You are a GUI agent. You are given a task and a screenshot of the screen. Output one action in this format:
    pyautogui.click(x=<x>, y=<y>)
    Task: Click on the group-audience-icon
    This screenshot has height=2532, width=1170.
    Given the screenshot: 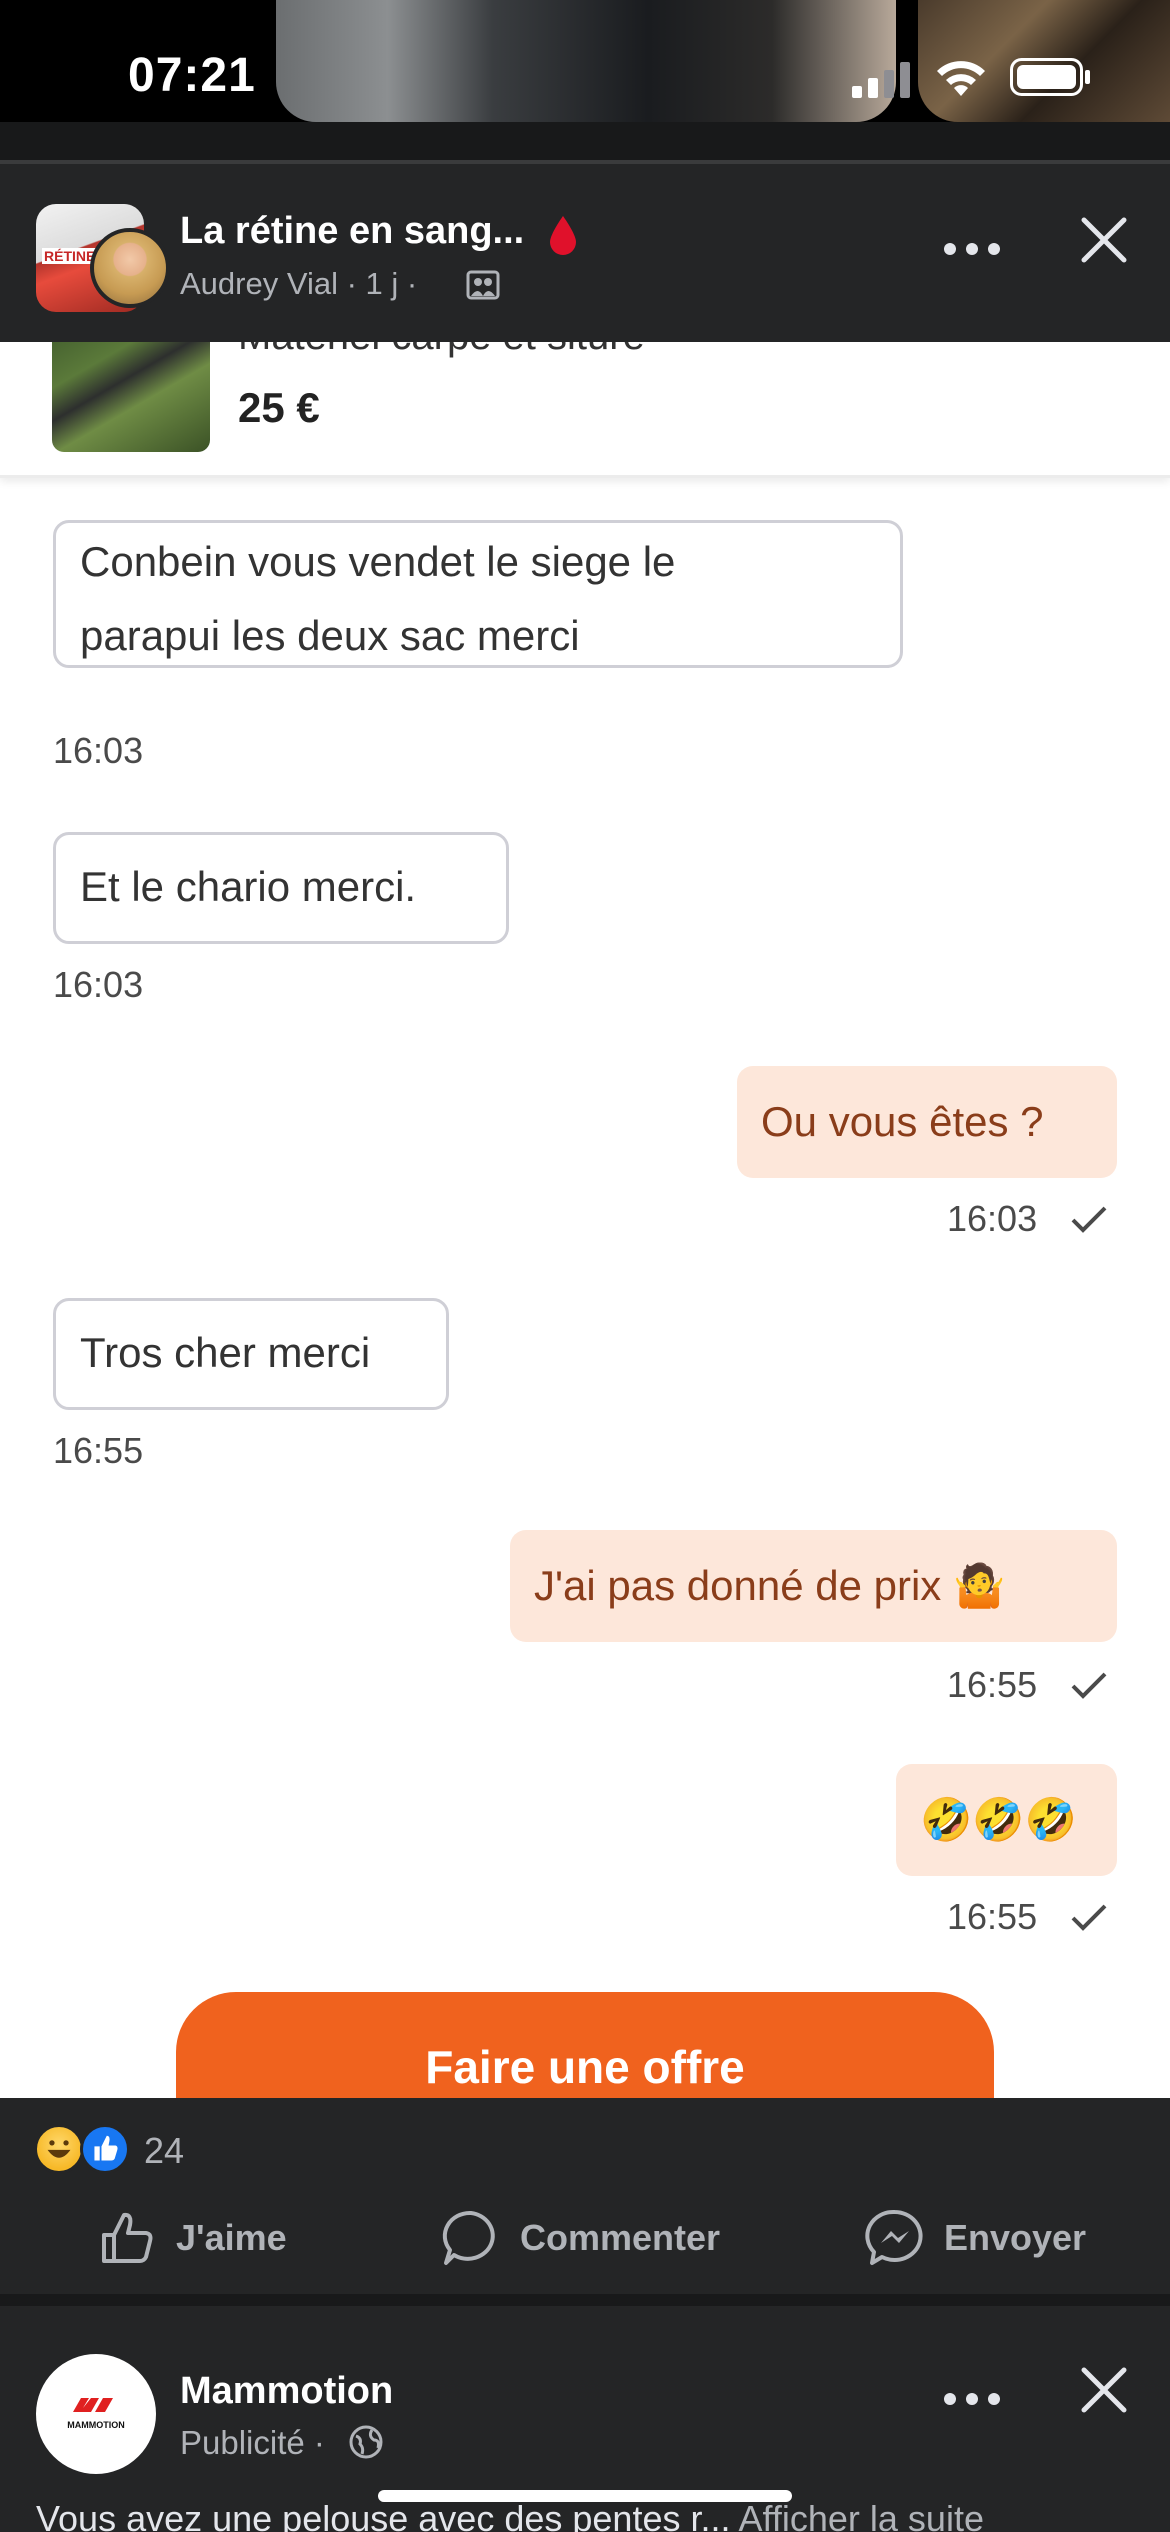 What is the action you would take?
    pyautogui.click(x=483, y=285)
    